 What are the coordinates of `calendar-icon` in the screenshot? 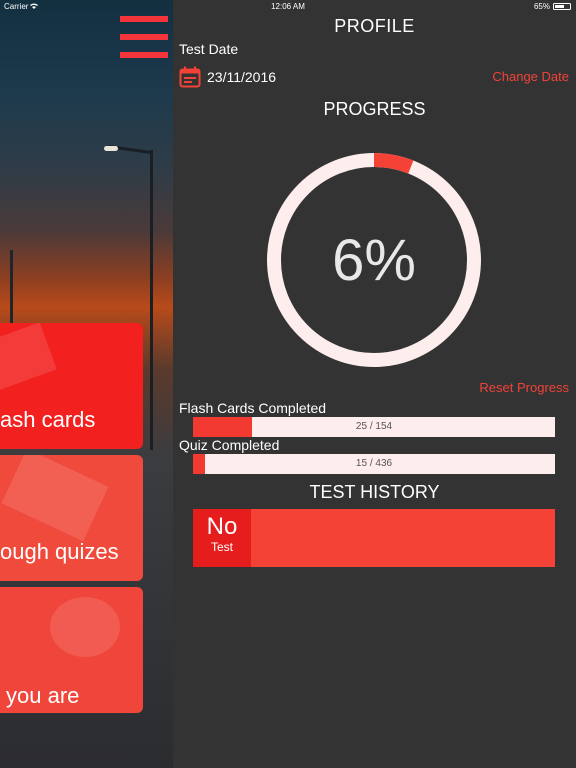 It's located at (190, 77).